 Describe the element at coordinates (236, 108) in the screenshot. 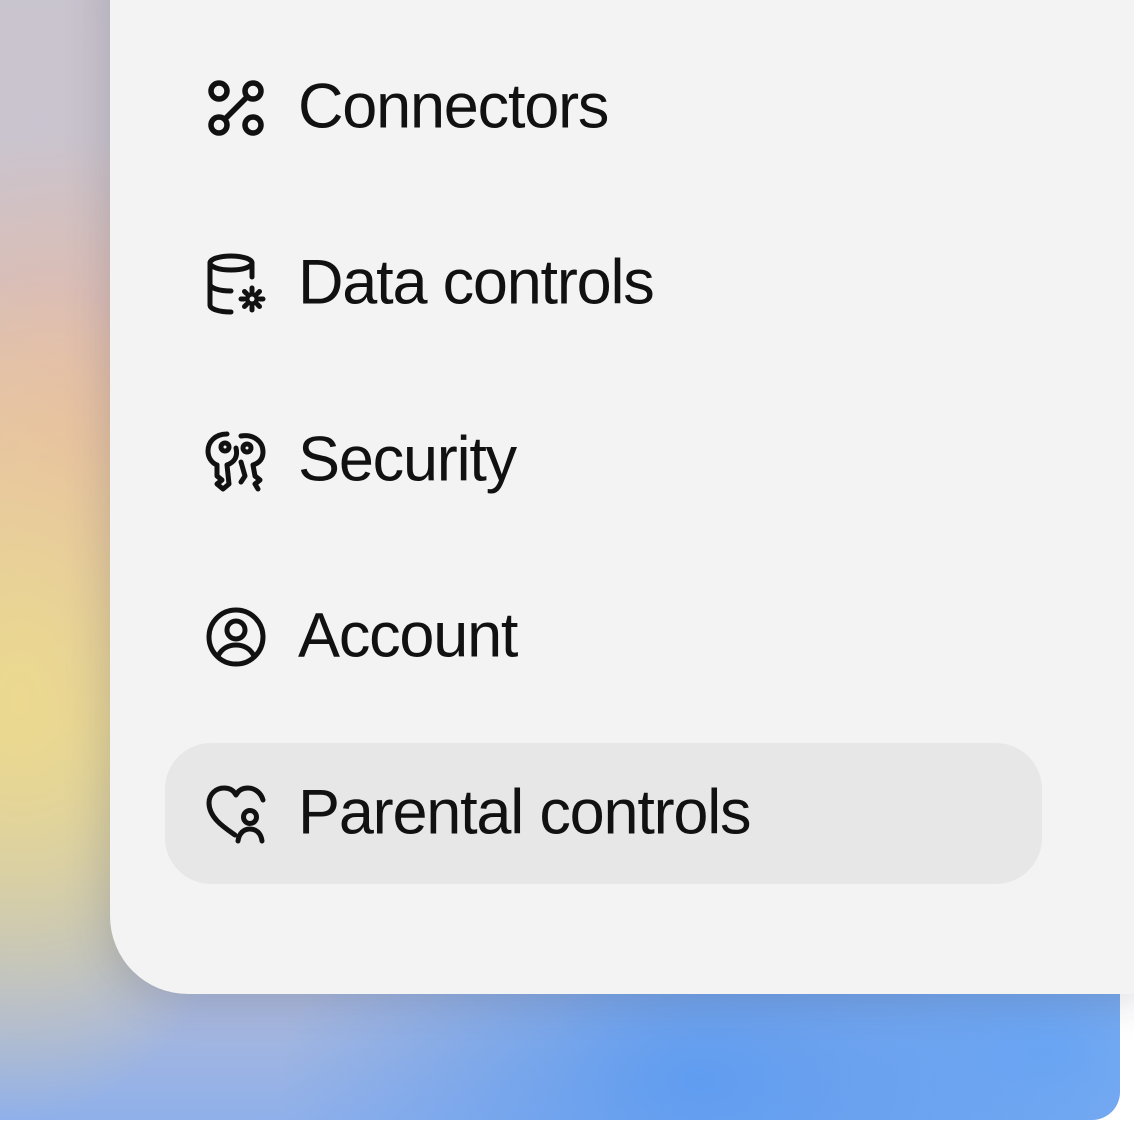

I see `connectors-icon` at that location.